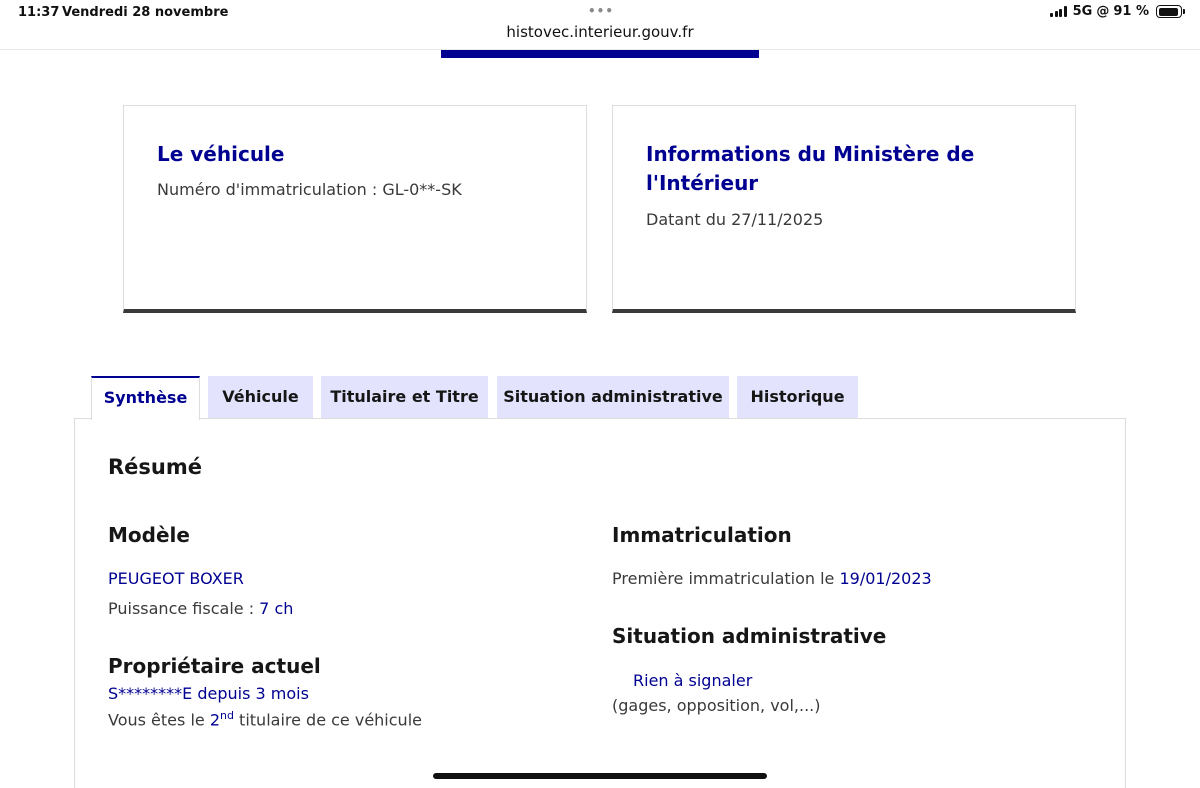  I want to click on admin-status: Rien à signaler, so click(693, 680).